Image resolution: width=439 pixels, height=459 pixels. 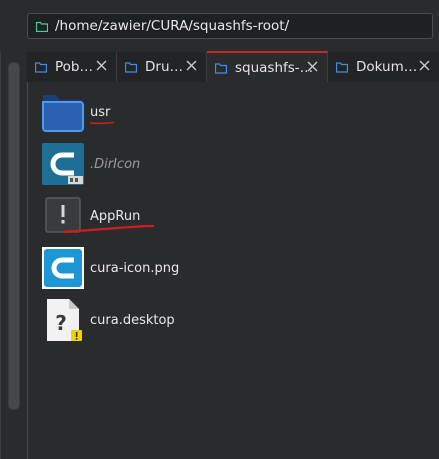 I want to click on file-name: usr, so click(x=100, y=112).